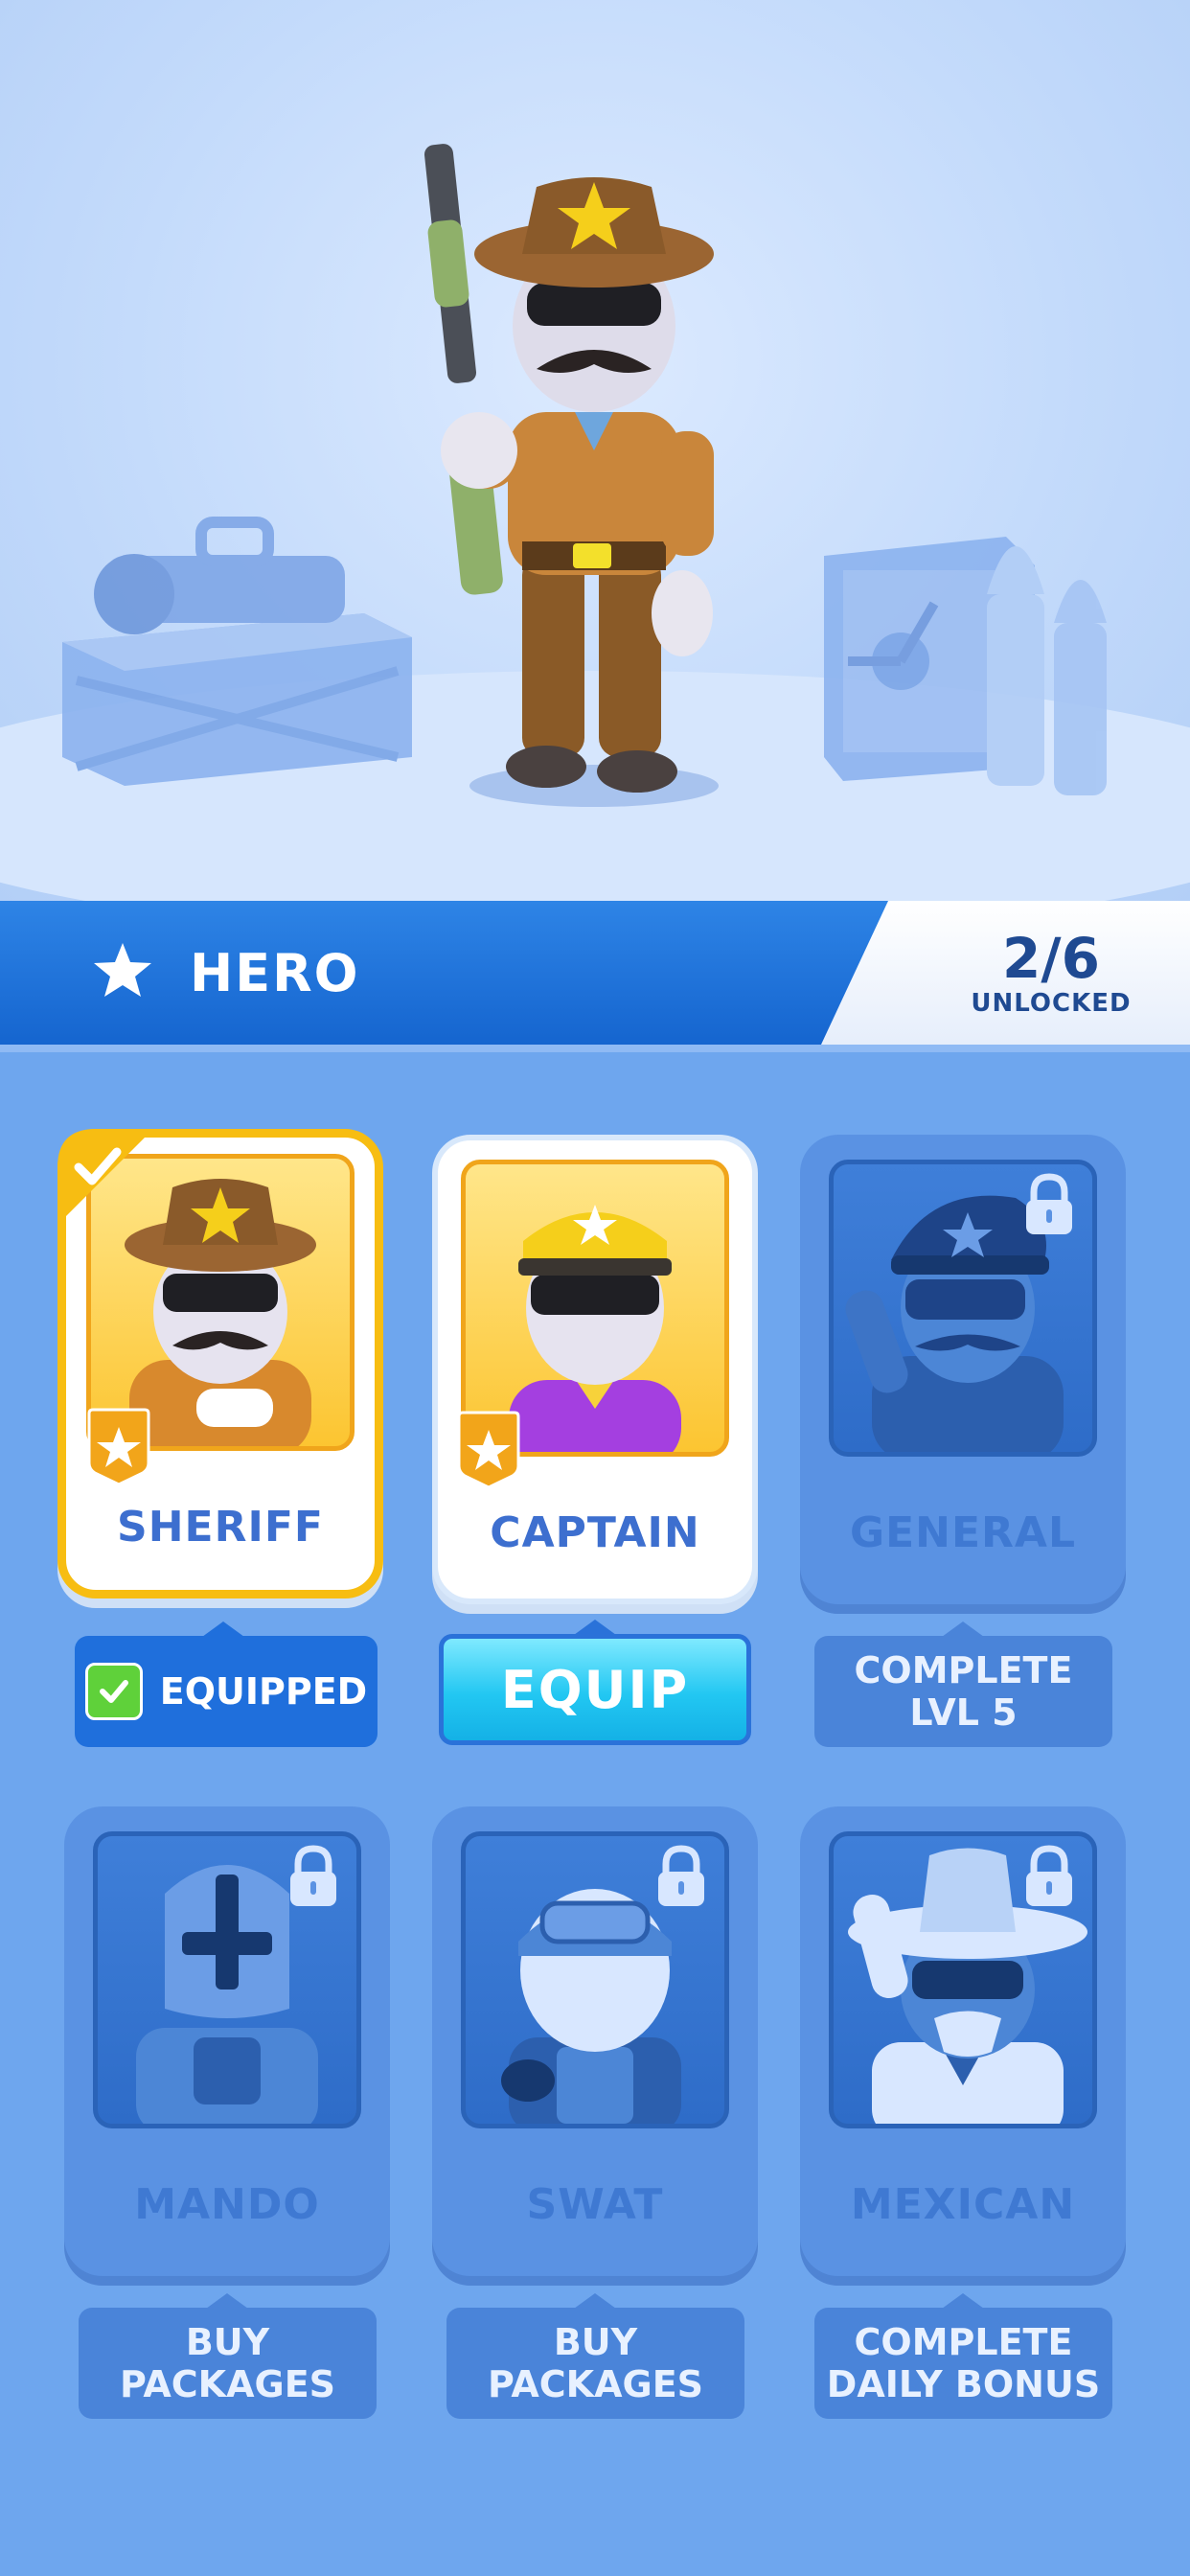 The width and height of the screenshot is (1190, 2576). Describe the element at coordinates (595, 2204) in the screenshot. I see `character-name: SWAT` at that location.